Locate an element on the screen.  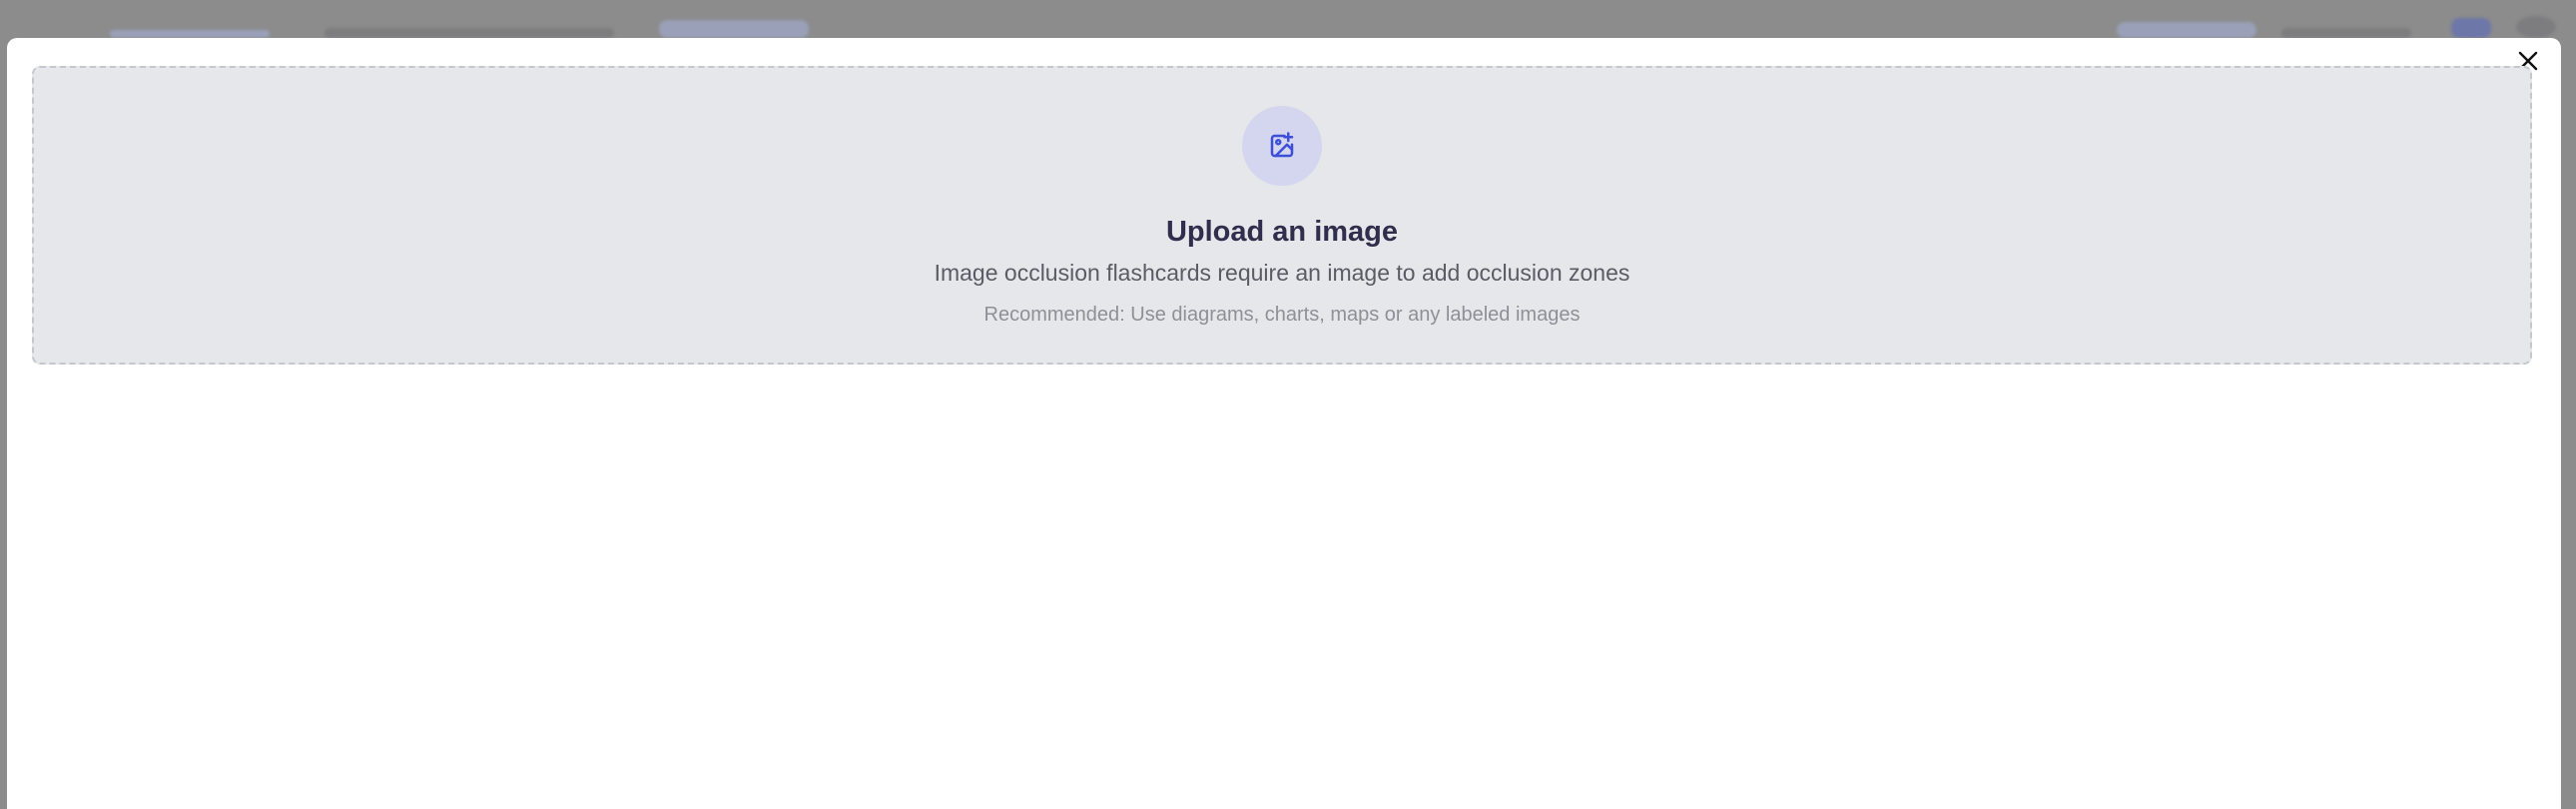
upload-title: Upload an image is located at coordinates (1282, 232).